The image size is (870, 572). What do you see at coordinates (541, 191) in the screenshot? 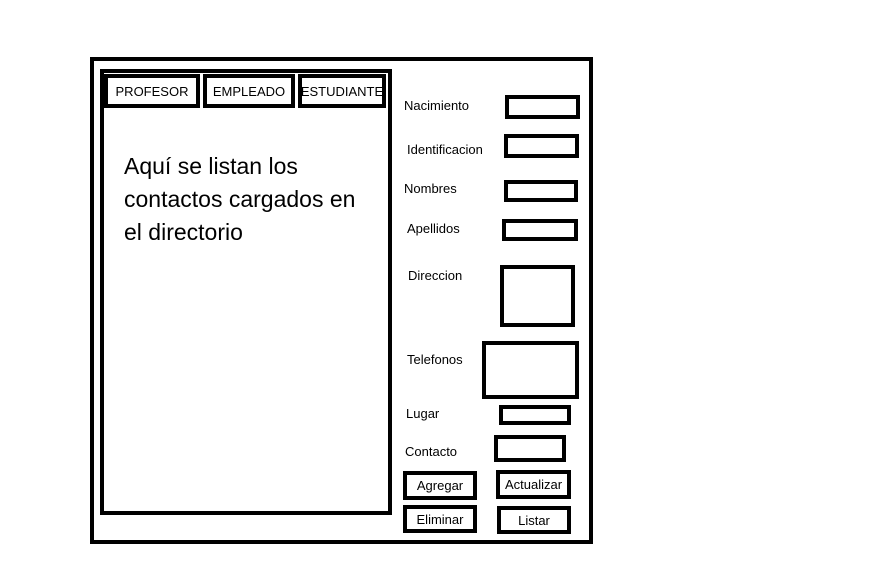
I see `nombres-field` at bounding box center [541, 191].